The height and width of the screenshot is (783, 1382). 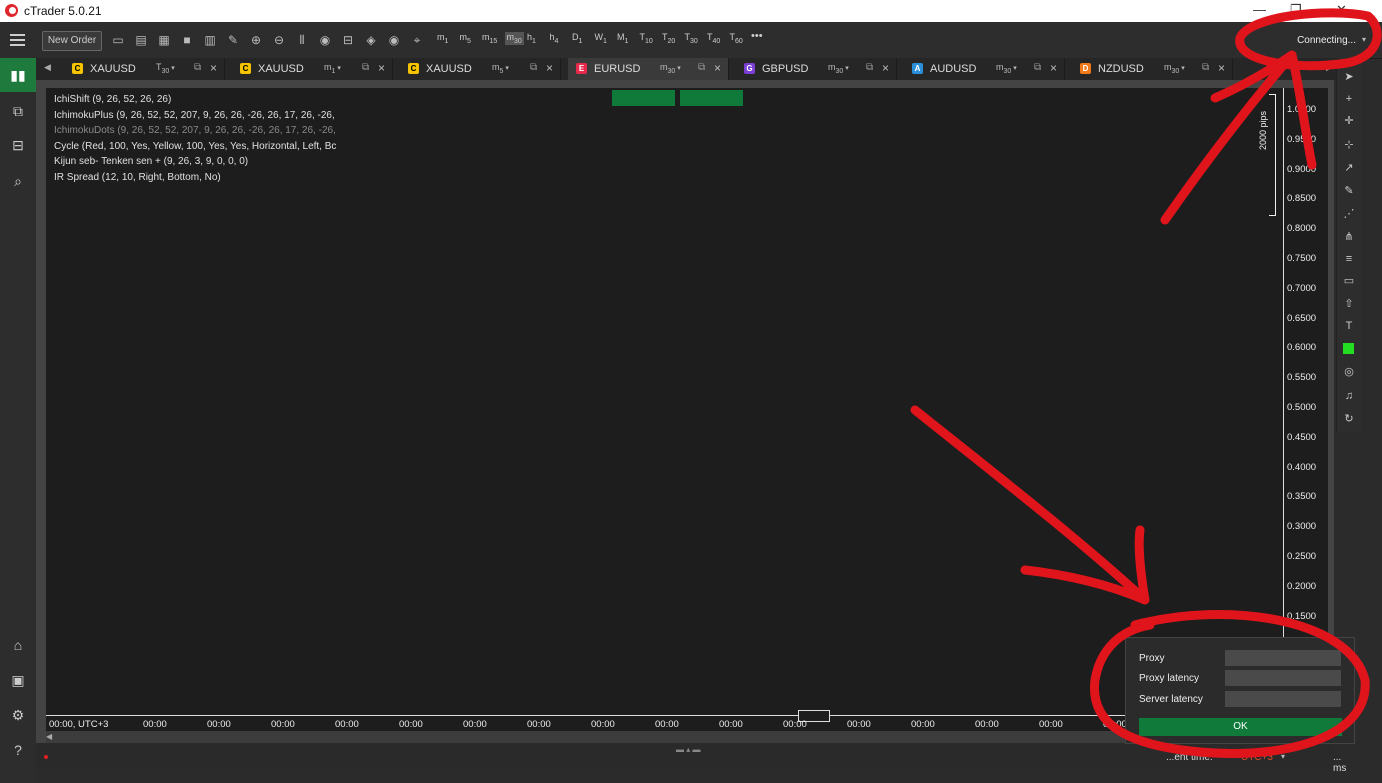 I want to click on indicator-label: IR Spread (12, 10, Right, Bottom, No), so click(x=137, y=177).